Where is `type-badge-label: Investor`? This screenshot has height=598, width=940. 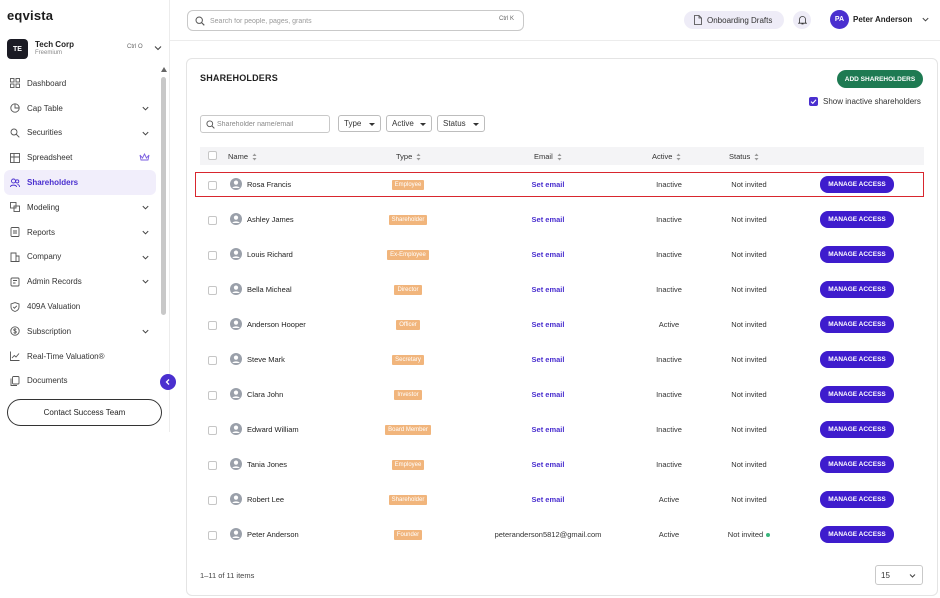
type-badge-label: Investor is located at coordinates (408, 395).